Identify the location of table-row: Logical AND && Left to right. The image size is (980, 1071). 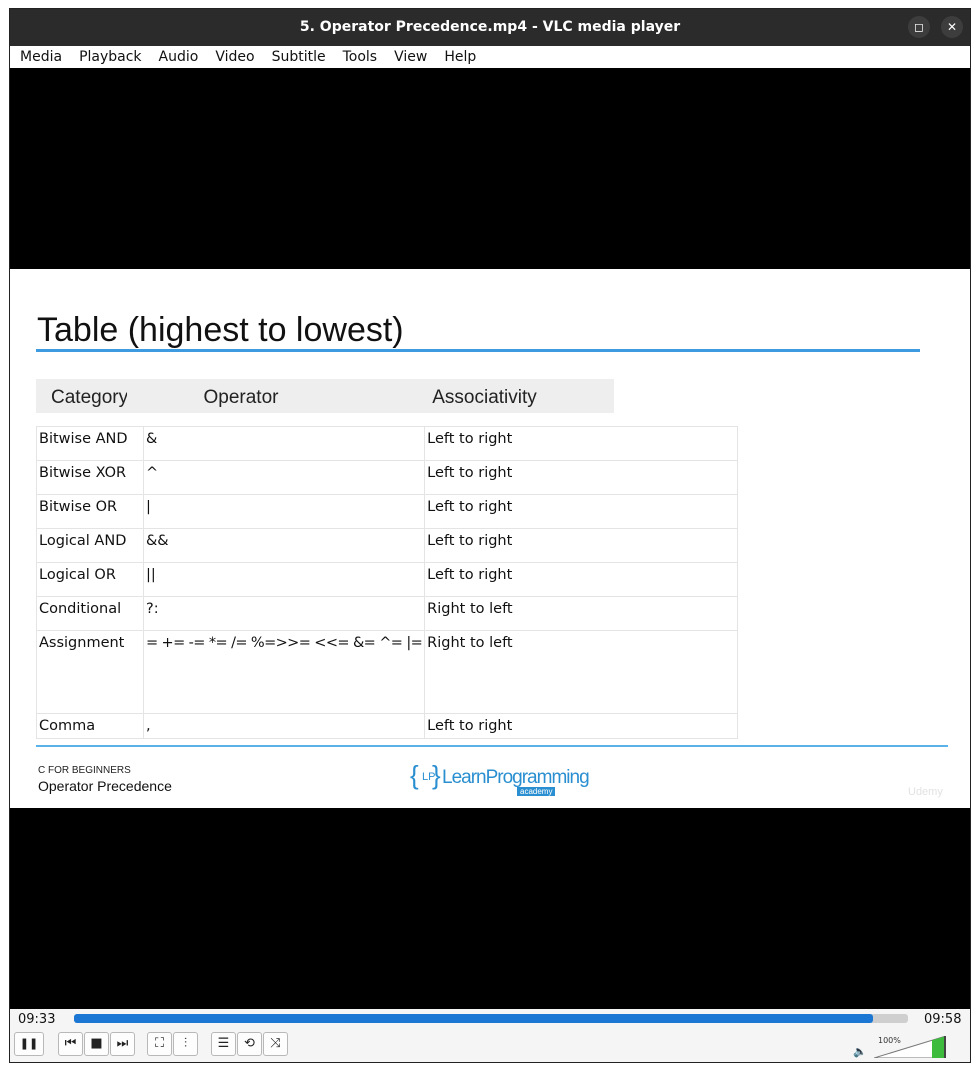
(387, 545).